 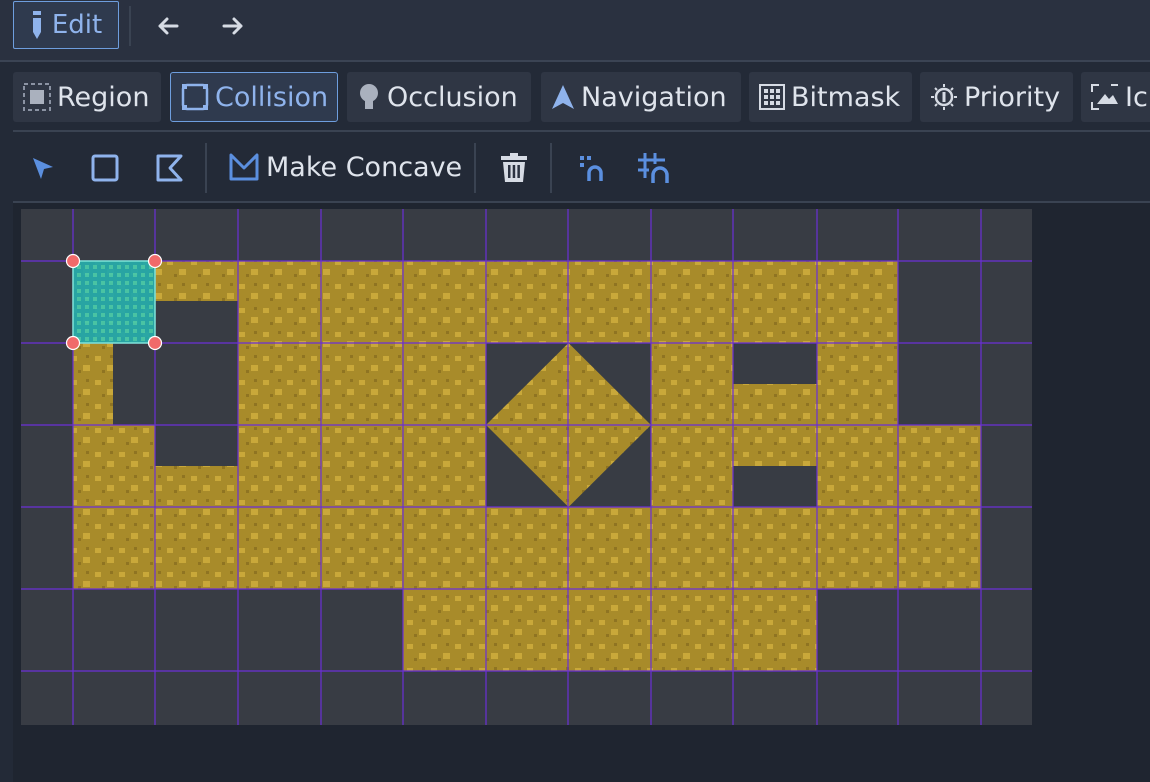 I want to click on occlusion-icon, so click(x=369, y=97).